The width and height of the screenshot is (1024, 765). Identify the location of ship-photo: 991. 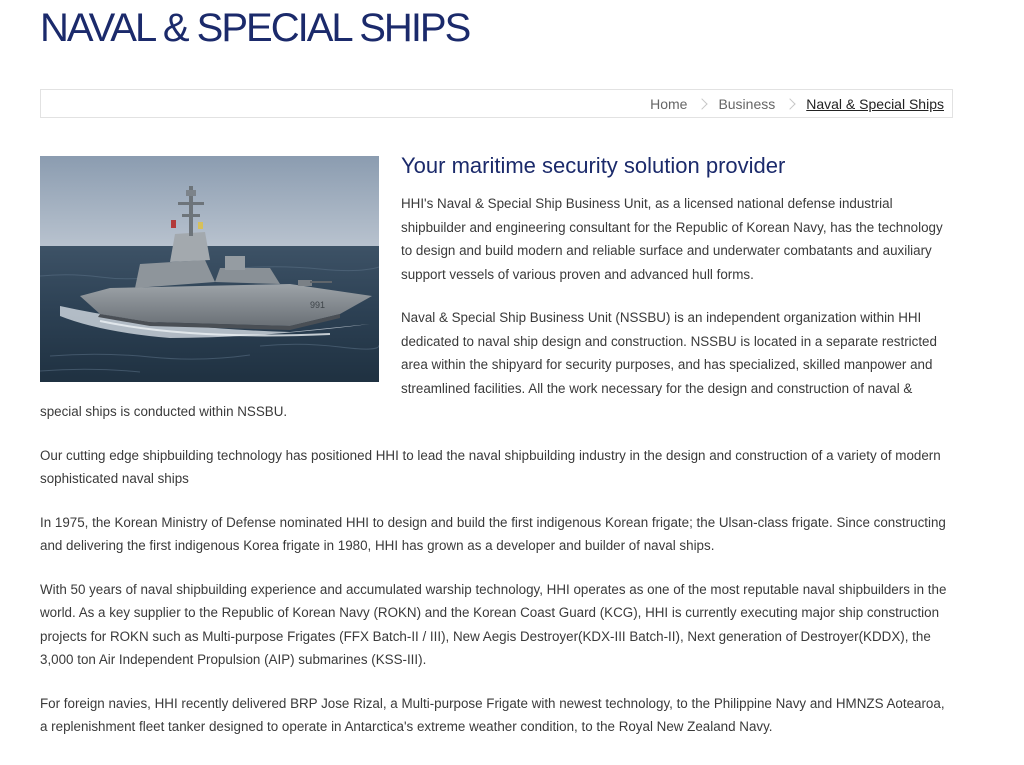
(209, 269).